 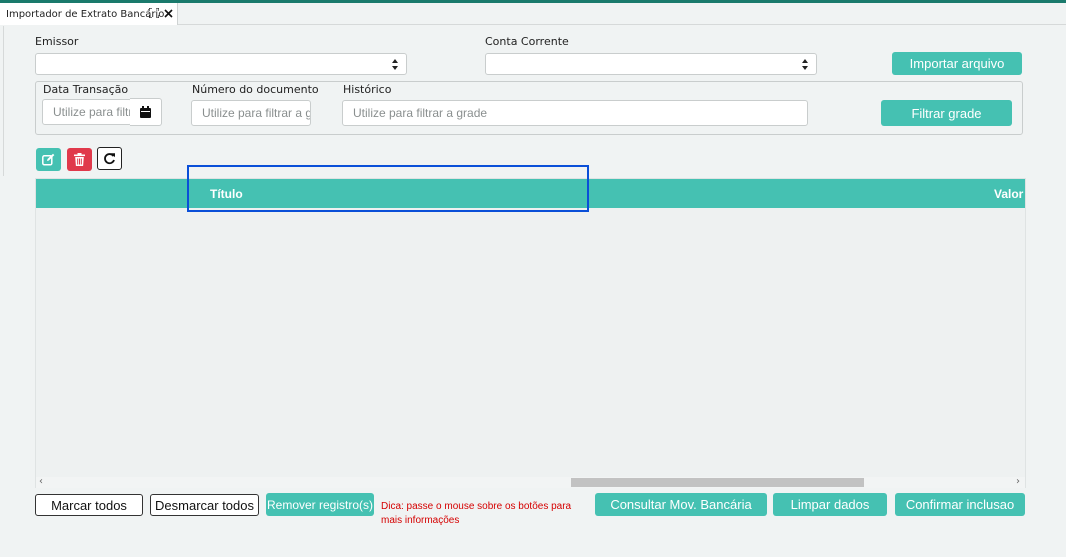 What do you see at coordinates (946, 113) in the screenshot?
I see `filter-grid-button: Filtrar grade` at bounding box center [946, 113].